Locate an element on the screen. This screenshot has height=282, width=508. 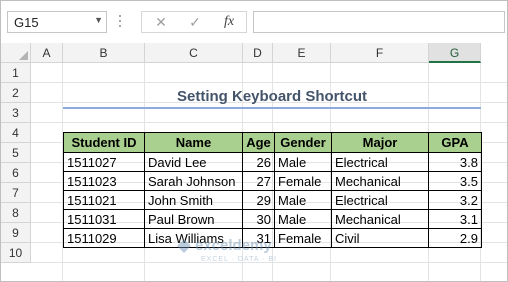
cell-student-id: 1511027 is located at coordinates (104, 162).